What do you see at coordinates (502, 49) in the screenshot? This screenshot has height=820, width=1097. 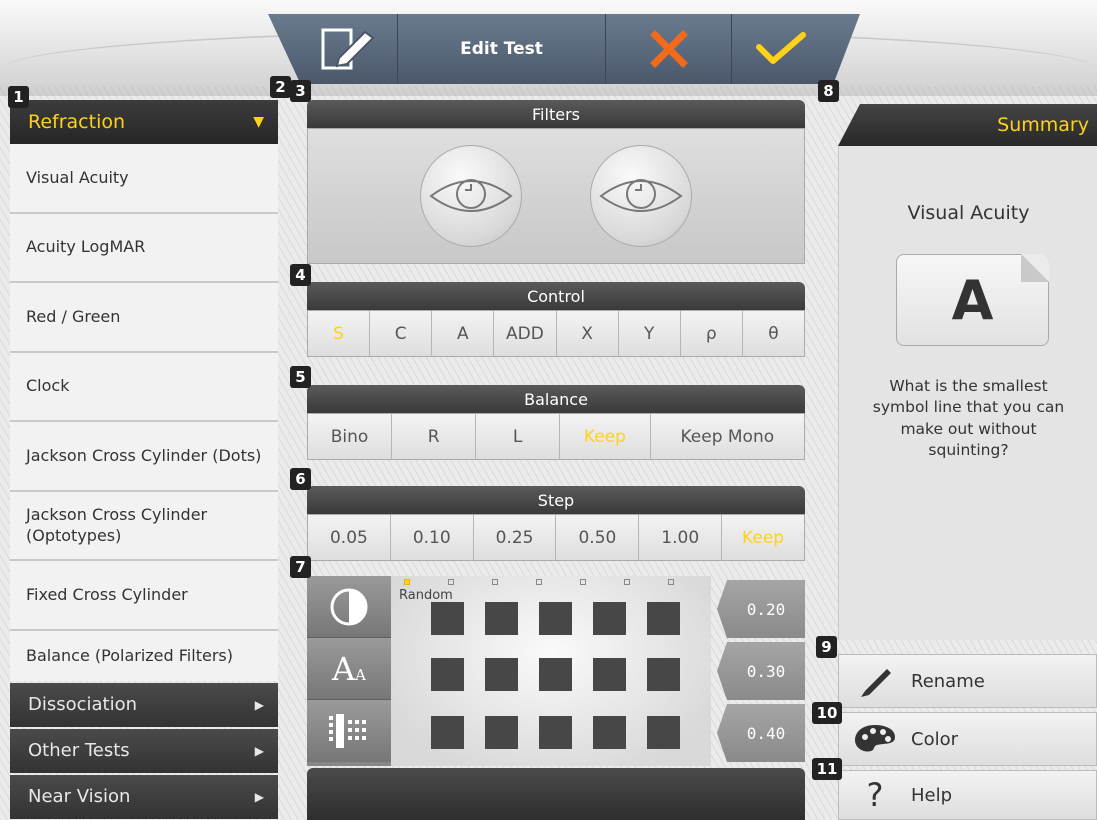 I see `page-title: Edit Test` at bounding box center [502, 49].